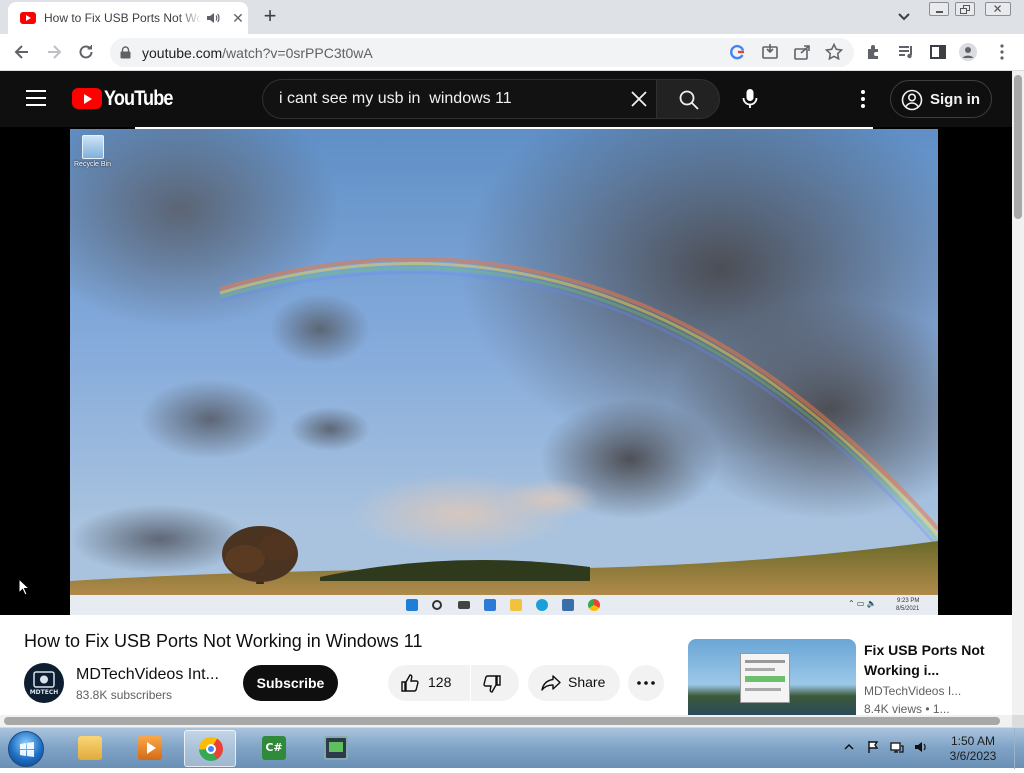  What do you see at coordinates (908, 605) in the screenshot?
I see `video-clock: 9:23 PM 8/5/2021` at bounding box center [908, 605].